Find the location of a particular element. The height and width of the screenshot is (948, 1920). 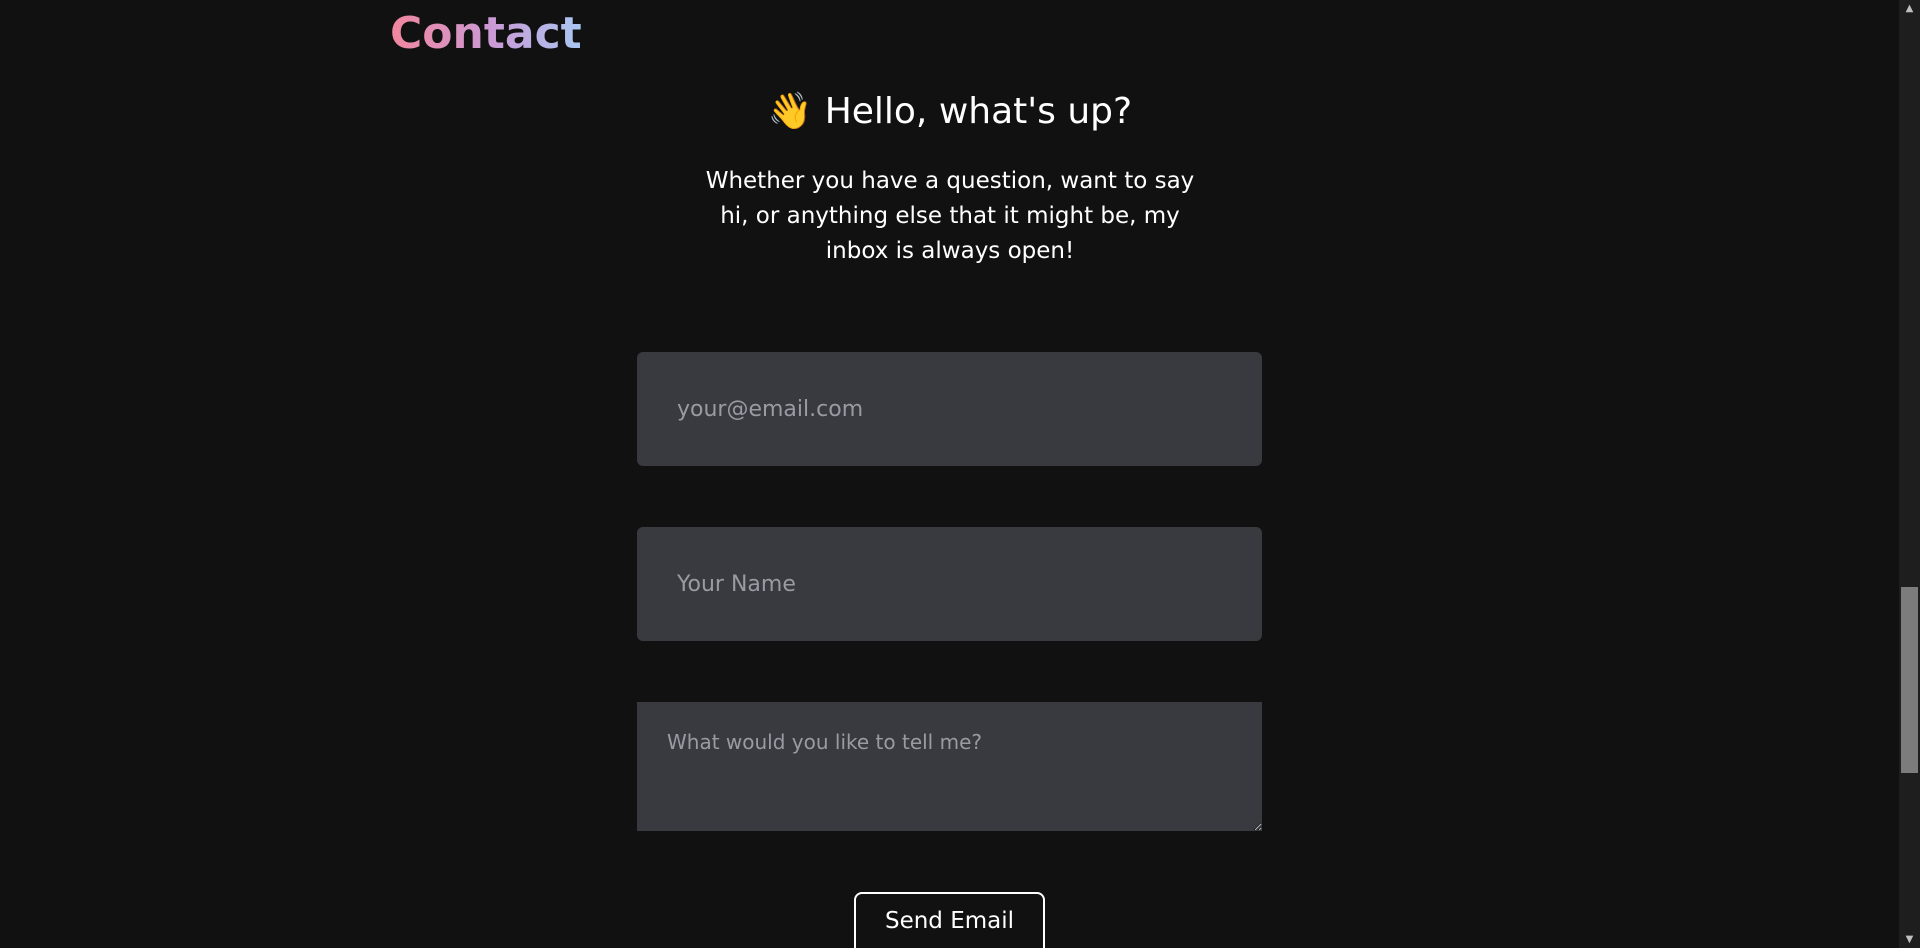

greeting-heading: 👋 Hello, what's up? is located at coordinates (950, 112).